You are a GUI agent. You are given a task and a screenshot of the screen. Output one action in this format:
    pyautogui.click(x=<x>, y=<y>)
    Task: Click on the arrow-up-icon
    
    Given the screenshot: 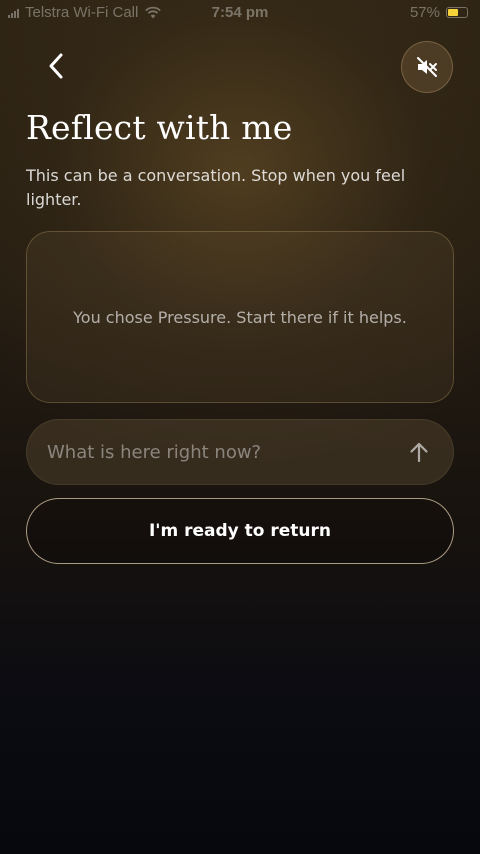 What is the action you would take?
    pyautogui.click(x=419, y=452)
    